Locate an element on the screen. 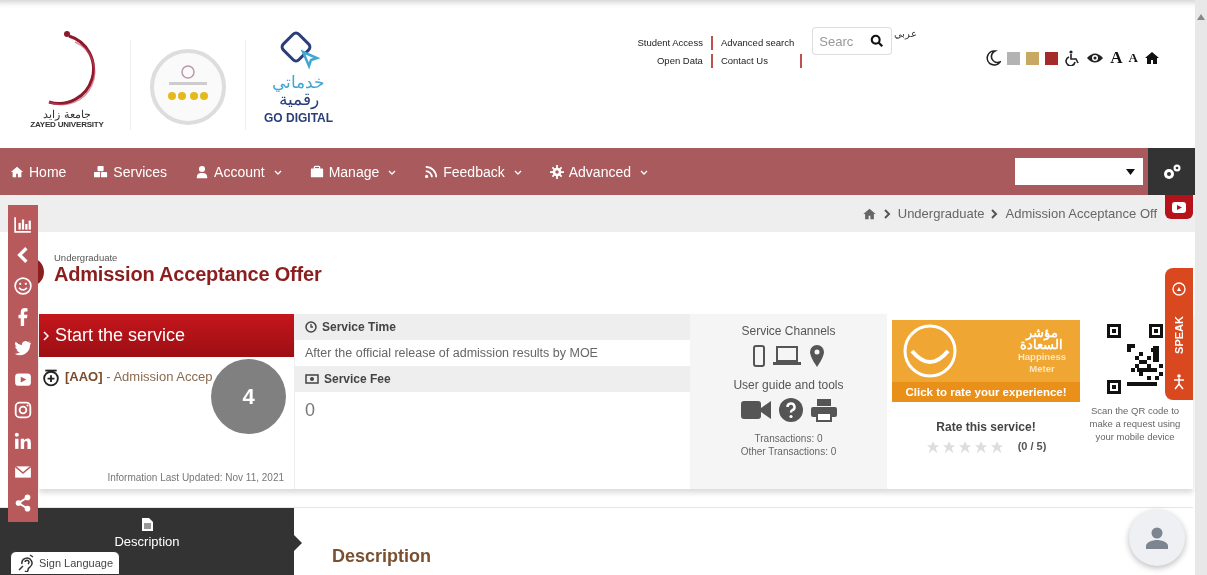 The image size is (1207, 575). service-time-heading: Service Time is located at coordinates (359, 327).